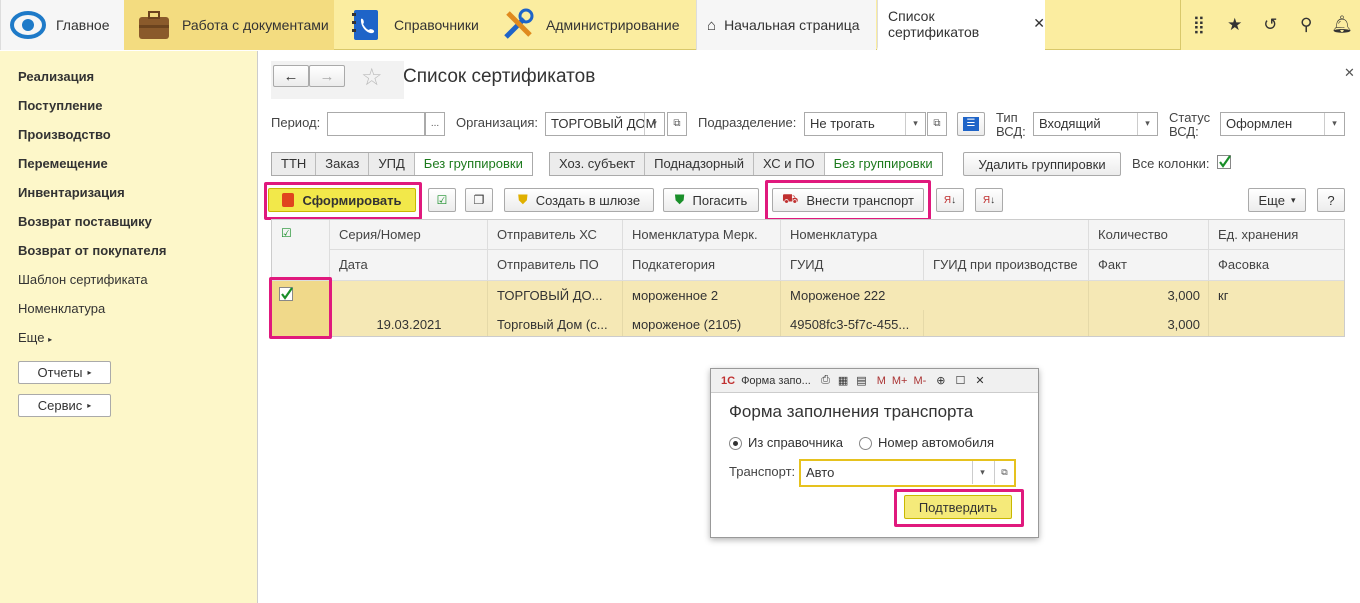  What do you see at coordinates (60, 25) in the screenshot?
I see `section-main: Главное` at bounding box center [60, 25].